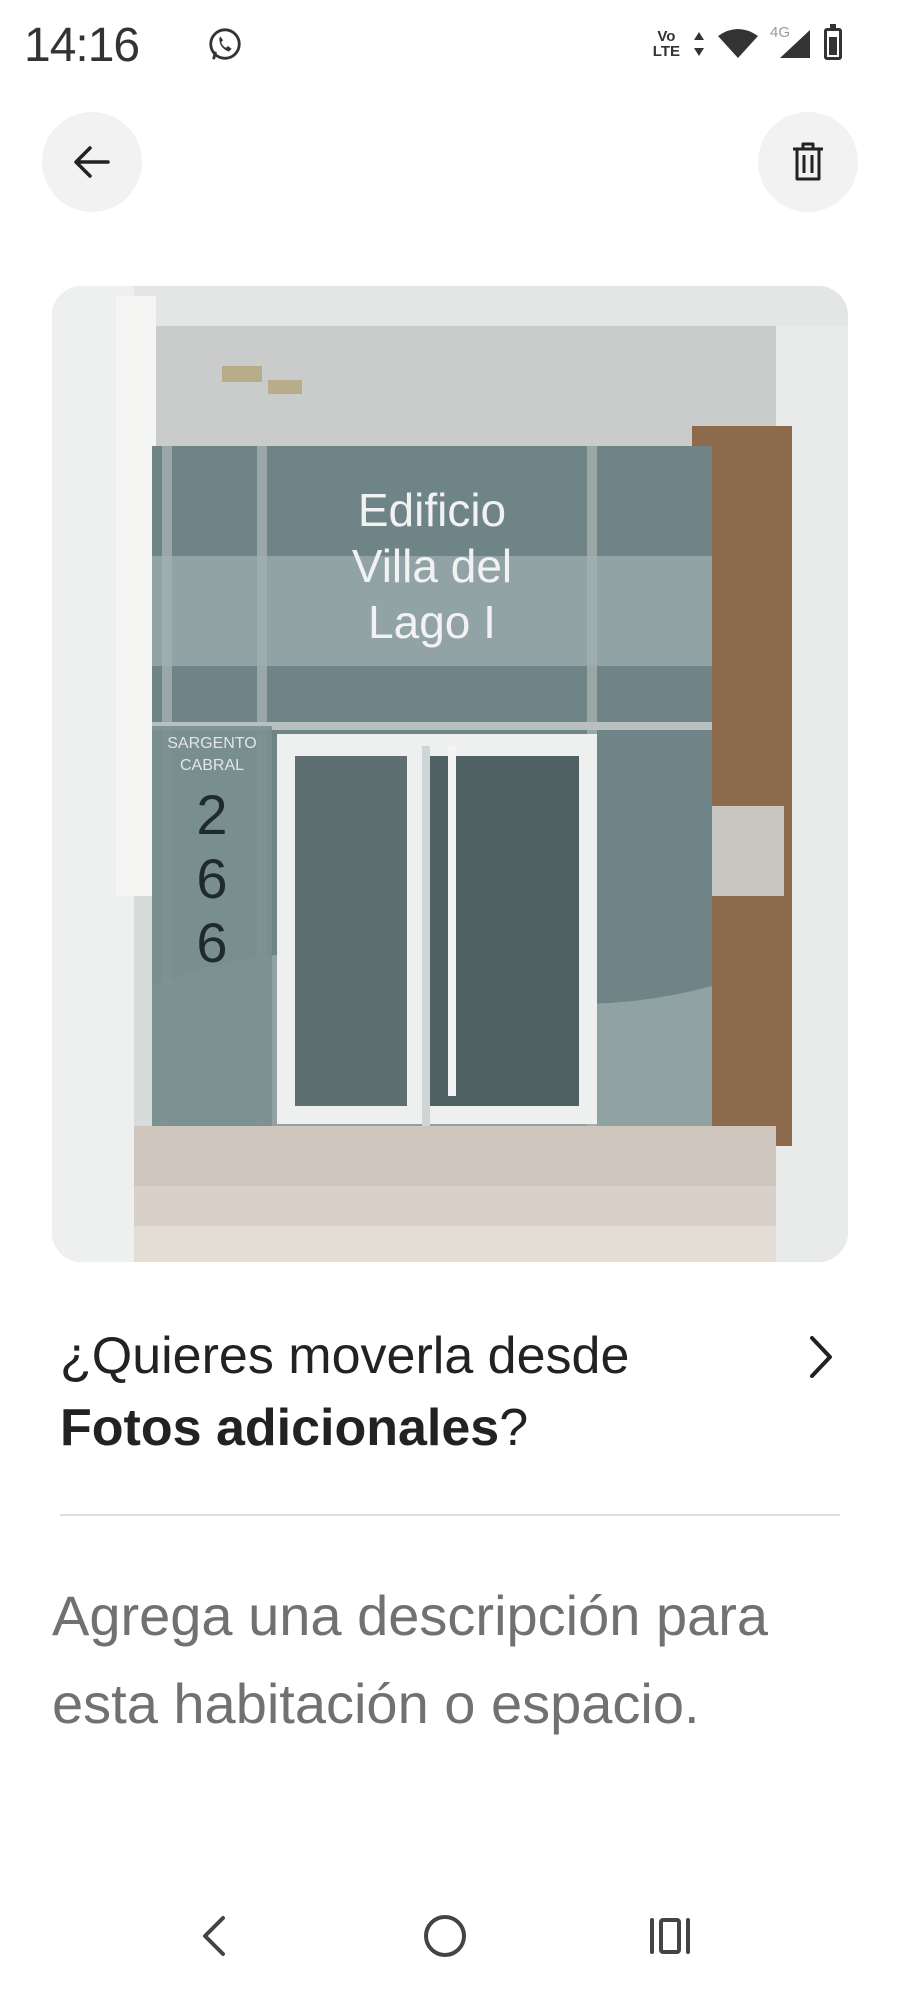 The image size is (900, 2000). I want to click on wifi-icon, so click(738, 43).